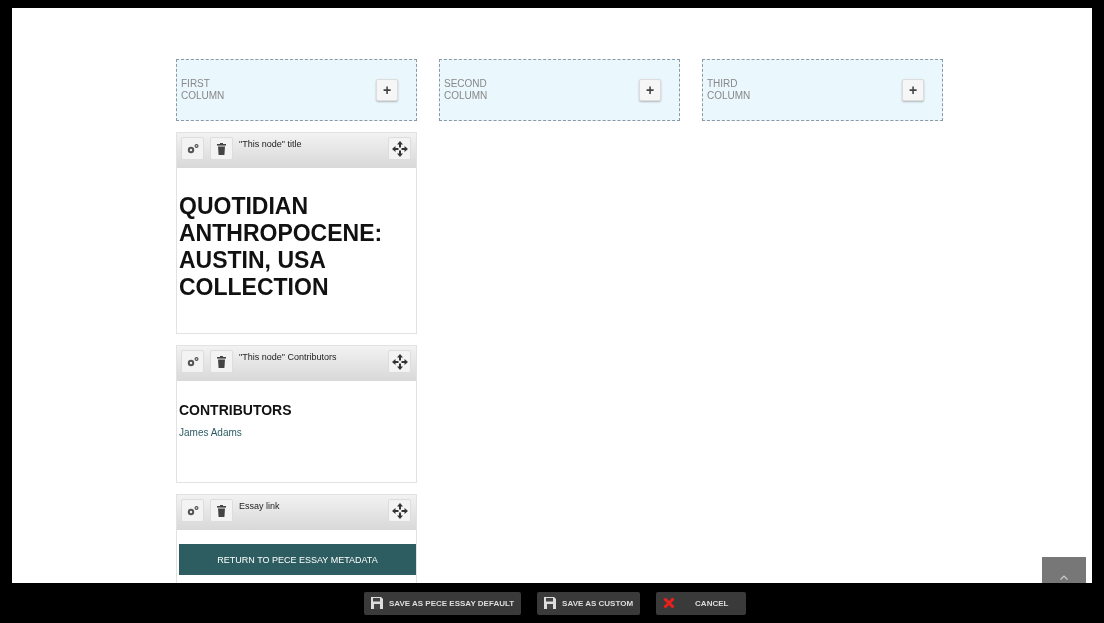 The width and height of the screenshot is (1104, 623). Describe the element at coordinates (281, 247) in the screenshot. I see `page-heading: QUOTIDIAN ANTHROPOCENE: AUSTIN, USA COLLECTION` at that location.